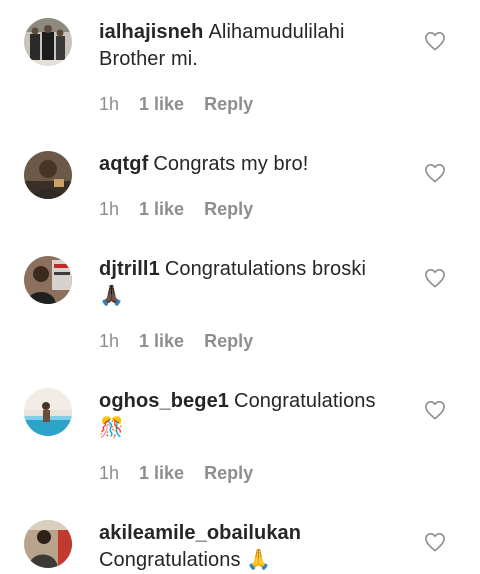 The height and width of the screenshot is (574, 480). What do you see at coordinates (164, 401) in the screenshot?
I see `comment-username: oghos_bege1` at bounding box center [164, 401].